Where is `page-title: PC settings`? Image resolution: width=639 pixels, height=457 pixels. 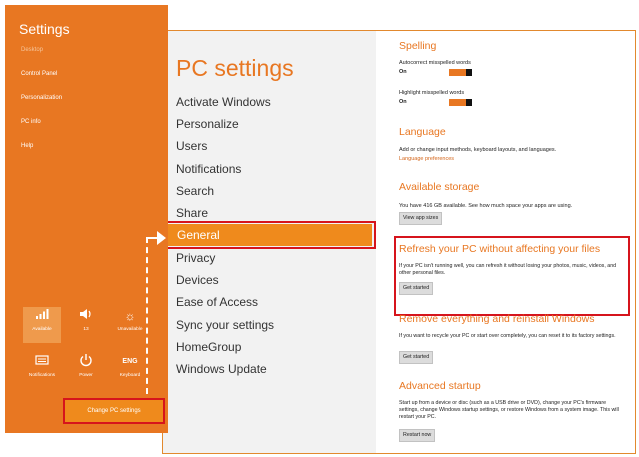
page-title: PC settings is located at coordinates (235, 68).